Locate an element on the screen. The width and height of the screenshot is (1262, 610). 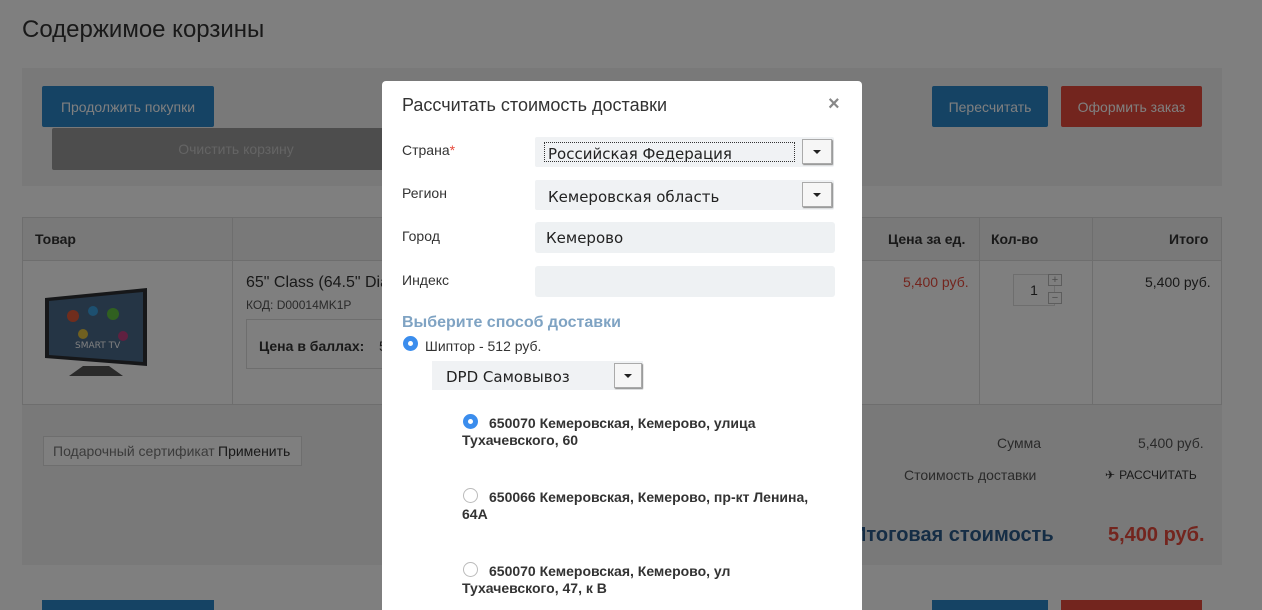
country-label-text: Страна is located at coordinates (426, 150).